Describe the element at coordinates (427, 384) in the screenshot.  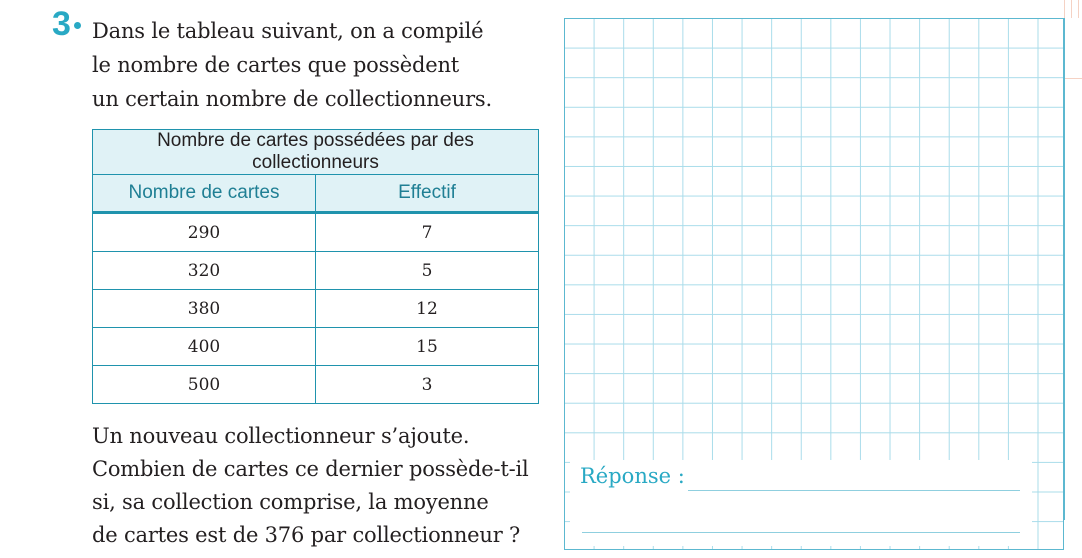
I see `cell-frequency: 3` at that location.